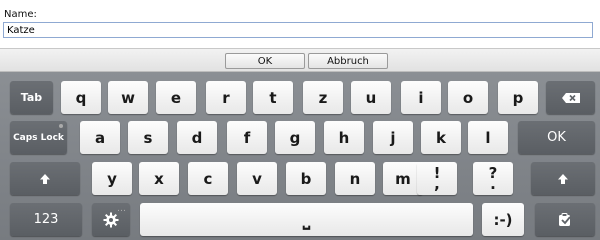  I want to click on key-i: i, so click(421, 97).